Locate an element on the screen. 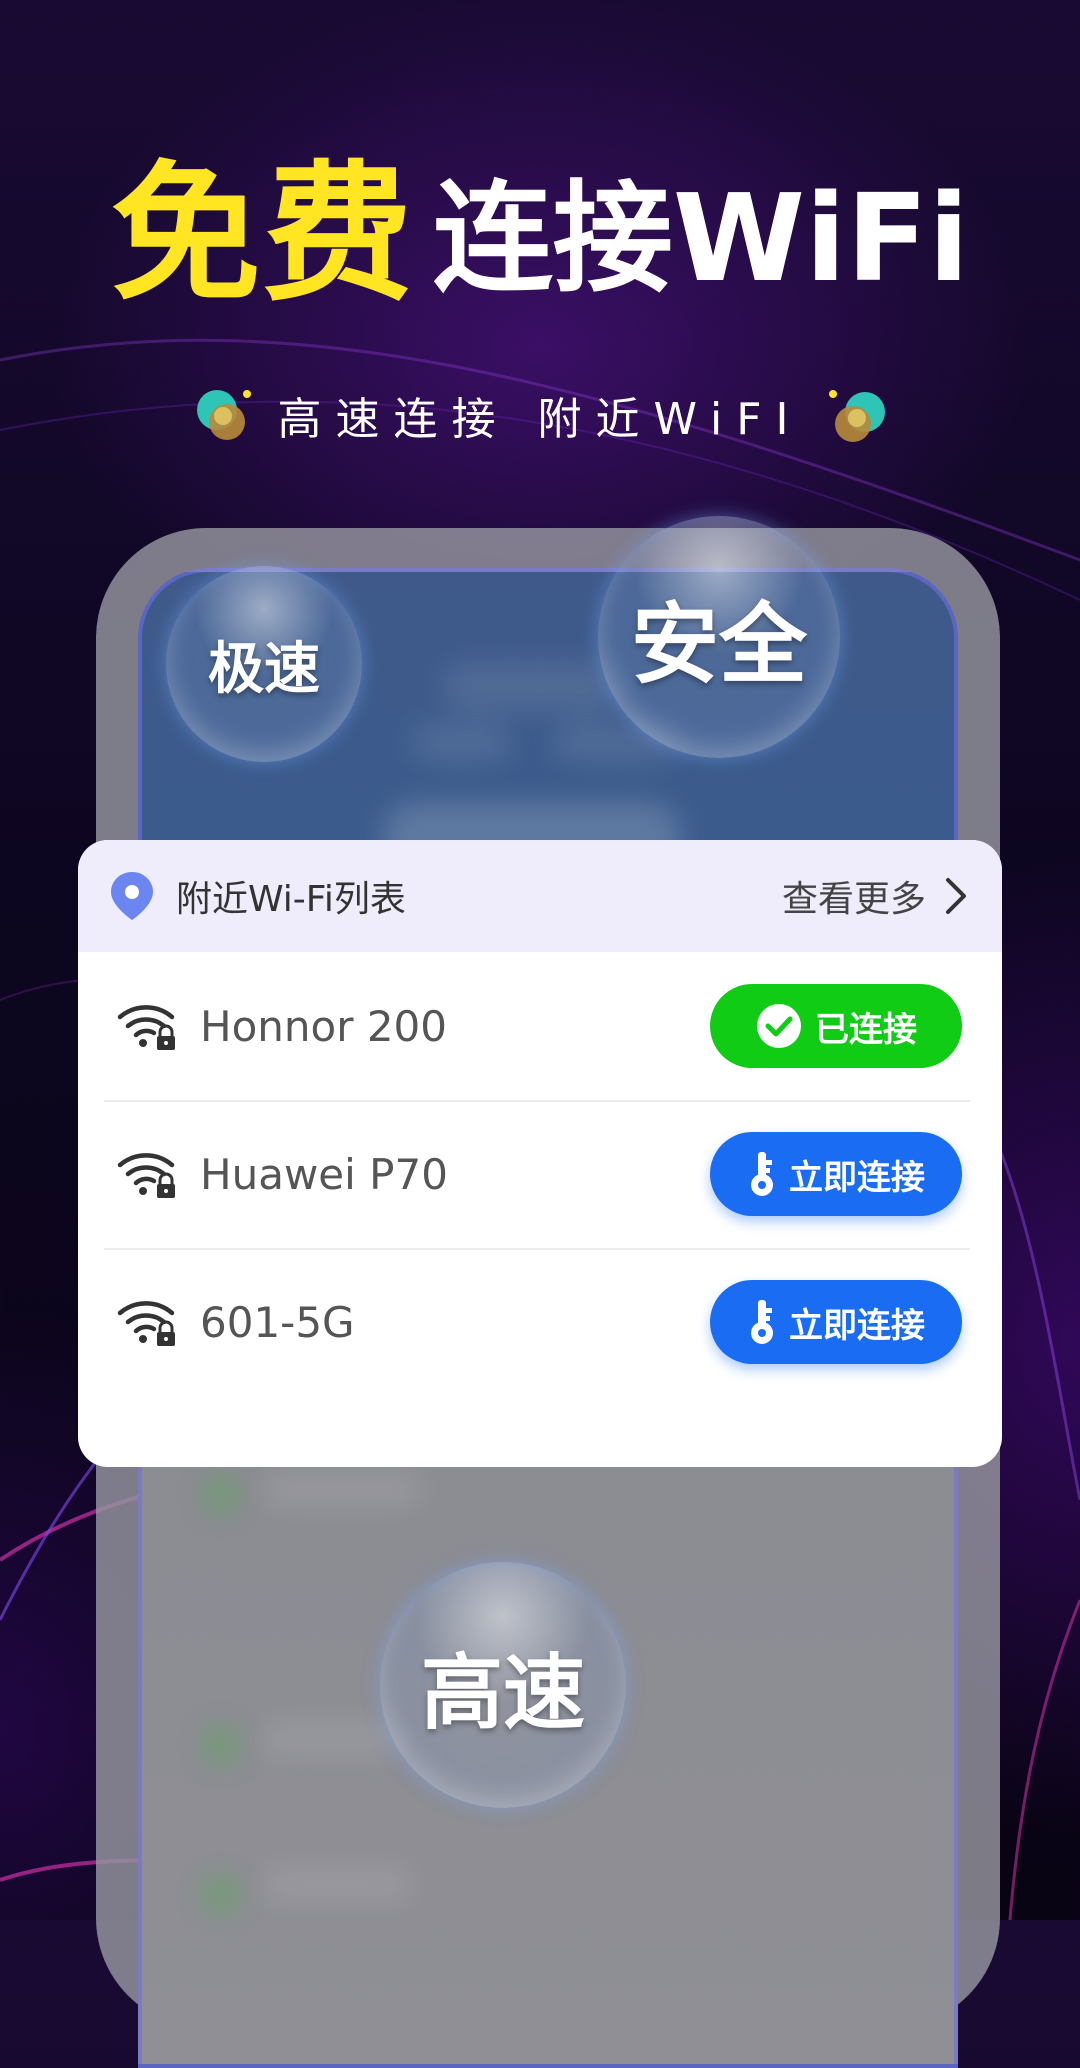 This screenshot has height=2068, width=1080. card-header: 附近Wi-Fi列表 查看更多 is located at coordinates (540, 896).